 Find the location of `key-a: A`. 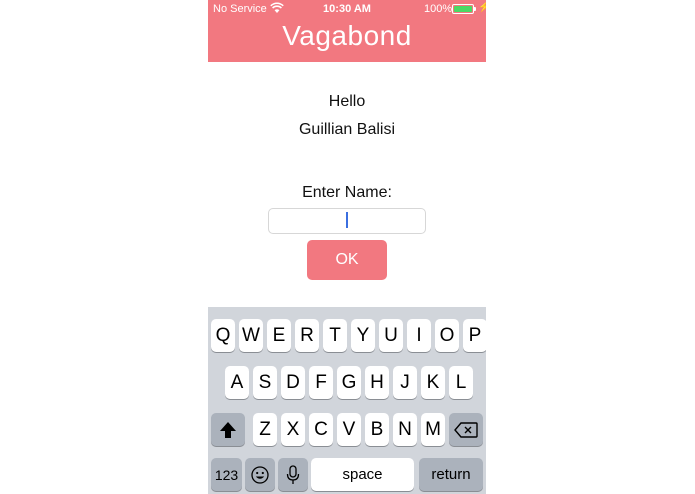

key-a: A is located at coordinates (237, 382).